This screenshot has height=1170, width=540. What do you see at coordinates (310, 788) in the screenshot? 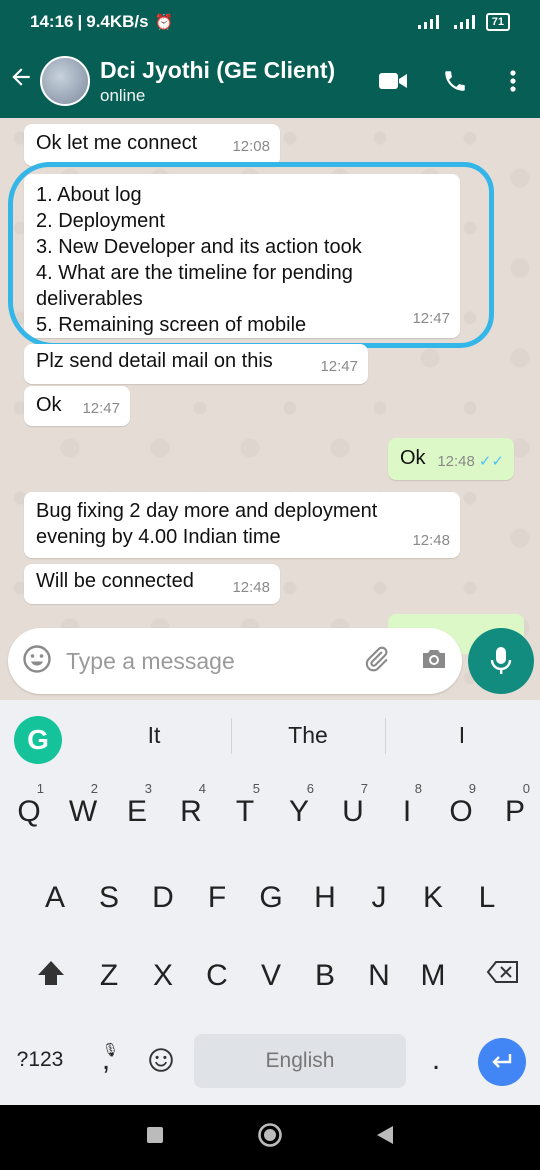
I see `key-number-hint: 6` at bounding box center [310, 788].